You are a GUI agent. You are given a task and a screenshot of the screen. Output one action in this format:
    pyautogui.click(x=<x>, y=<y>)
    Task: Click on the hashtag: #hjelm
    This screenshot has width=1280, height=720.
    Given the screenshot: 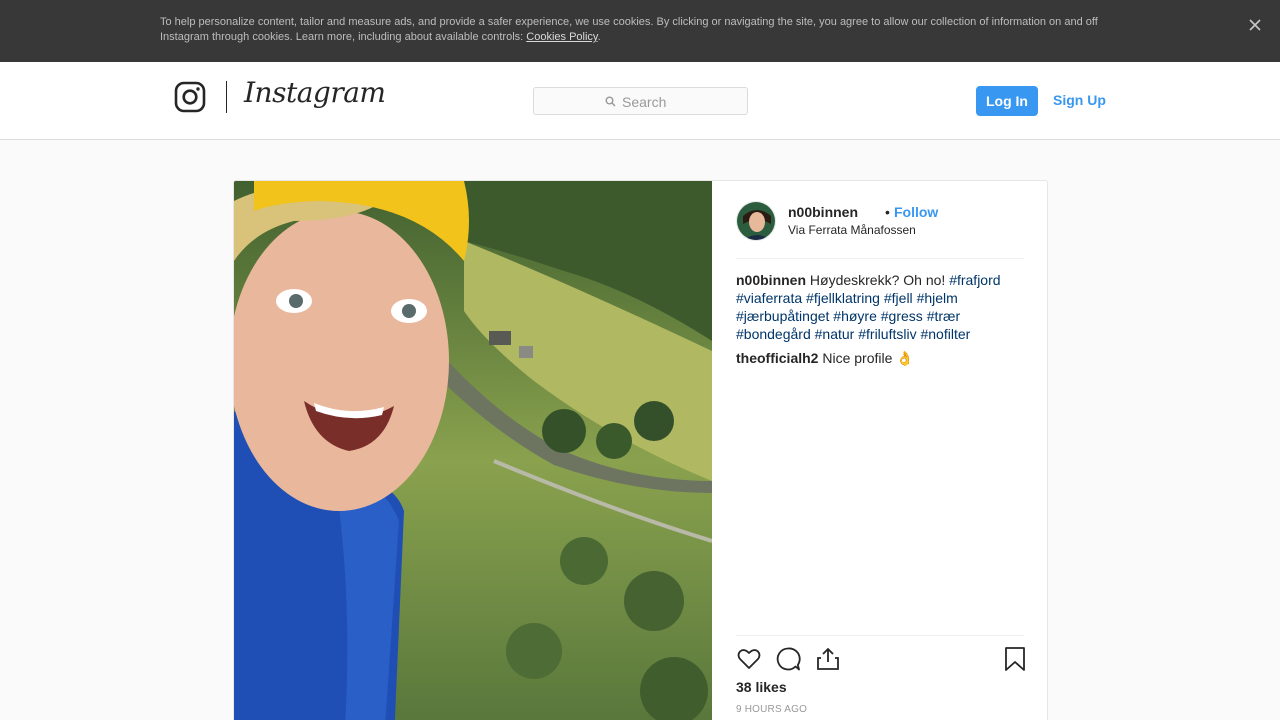 What is the action you would take?
    pyautogui.click(x=937, y=298)
    